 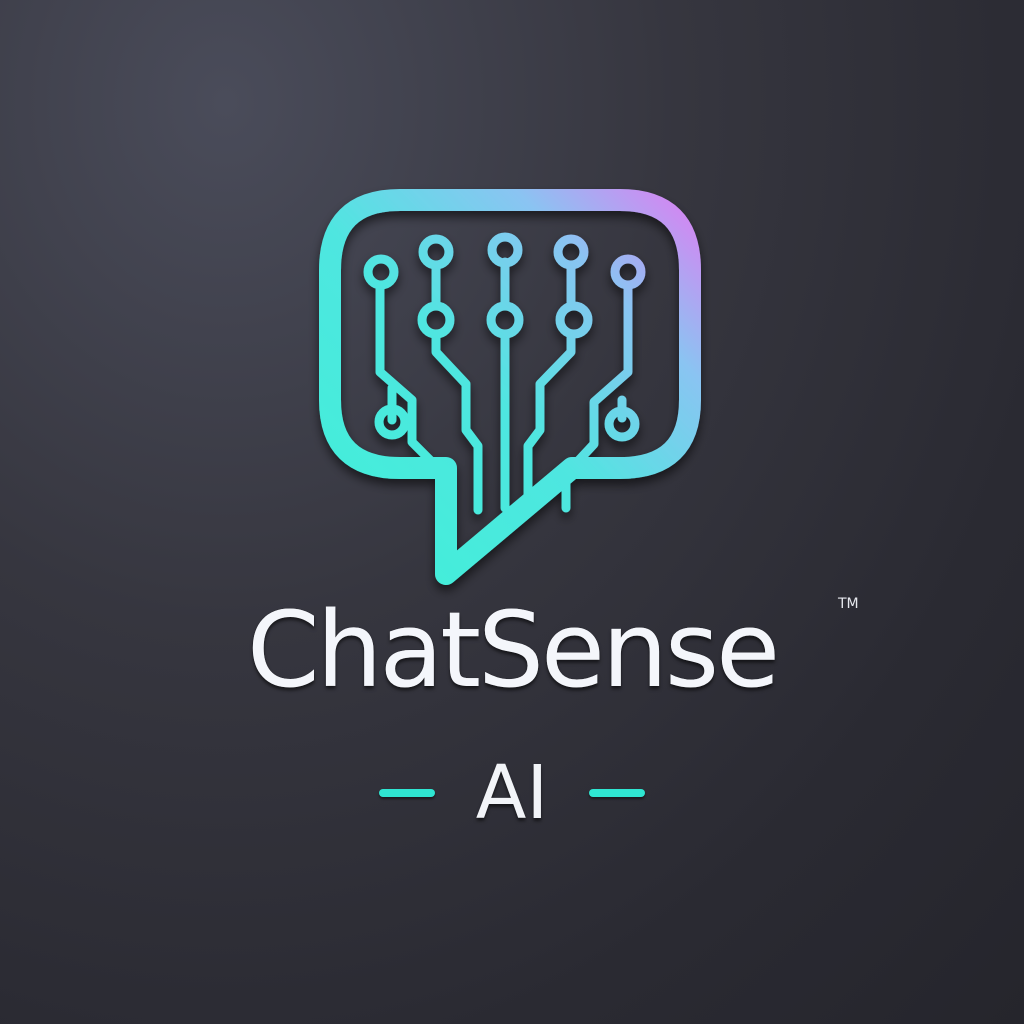 I want to click on tagline-right-dash, so click(x=617, y=793).